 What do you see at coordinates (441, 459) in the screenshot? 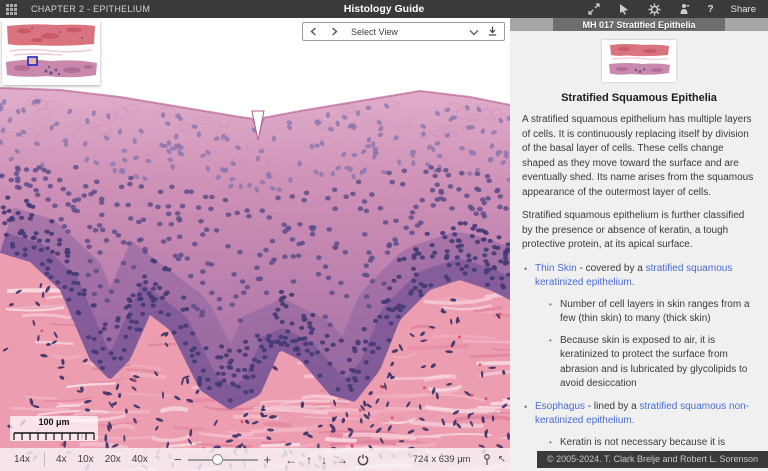
I see `view-dimensions: 724 x 639 μm` at bounding box center [441, 459].